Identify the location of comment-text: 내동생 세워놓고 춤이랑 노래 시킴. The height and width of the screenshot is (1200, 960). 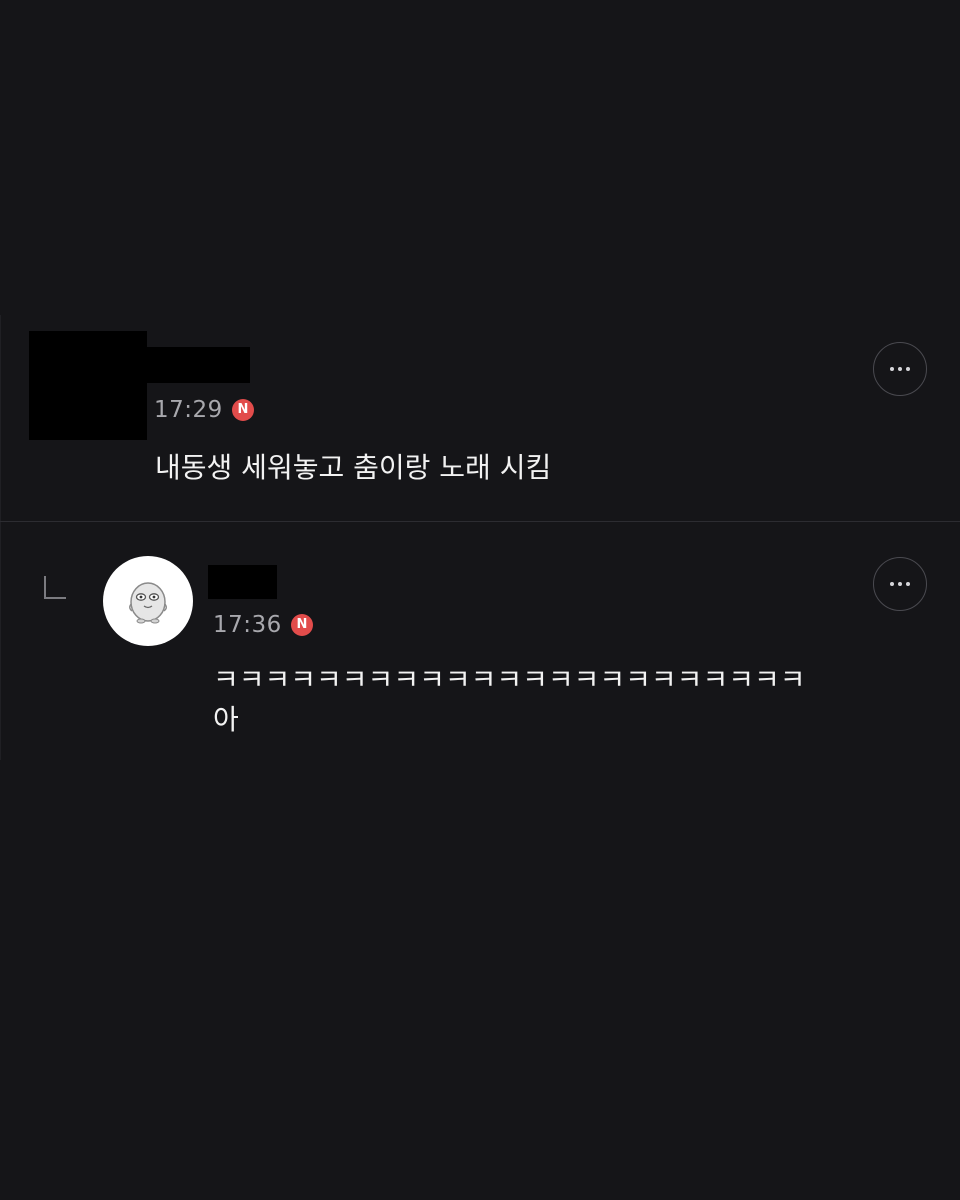
(353, 467).